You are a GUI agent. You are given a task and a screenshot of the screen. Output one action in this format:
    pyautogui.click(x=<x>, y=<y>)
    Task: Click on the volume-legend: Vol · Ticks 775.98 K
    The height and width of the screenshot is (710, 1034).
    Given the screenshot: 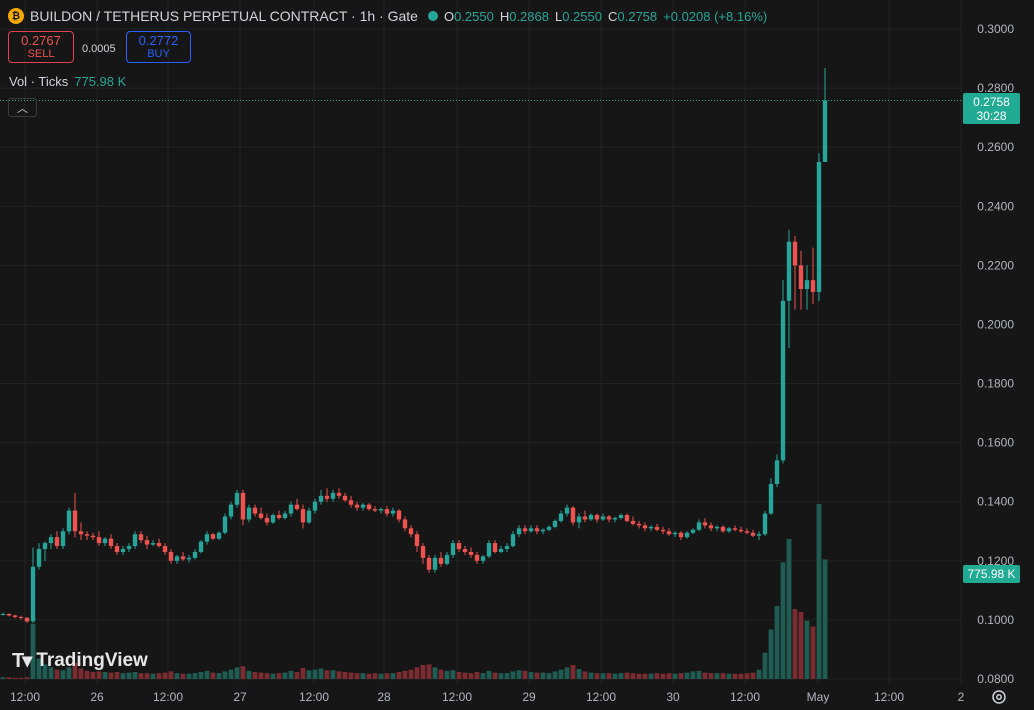 What is the action you would take?
    pyautogui.click(x=67, y=81)
    